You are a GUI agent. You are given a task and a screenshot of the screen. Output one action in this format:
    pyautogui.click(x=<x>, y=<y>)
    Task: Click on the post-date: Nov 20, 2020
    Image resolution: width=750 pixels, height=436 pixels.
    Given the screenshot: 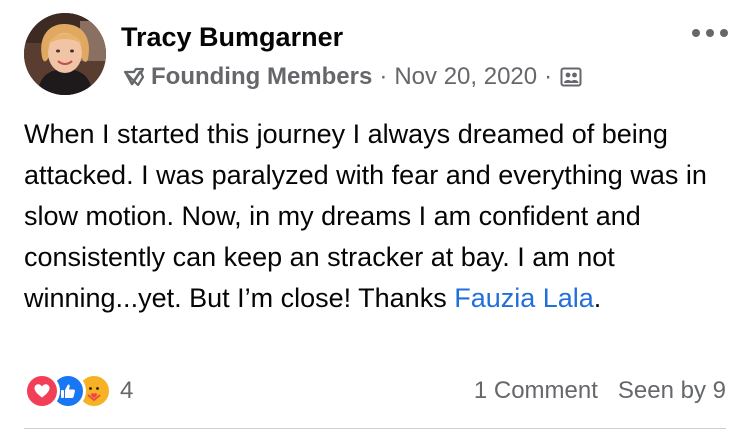 What is the action you would take?
    pyautogui.click(x=465, y=77)
    